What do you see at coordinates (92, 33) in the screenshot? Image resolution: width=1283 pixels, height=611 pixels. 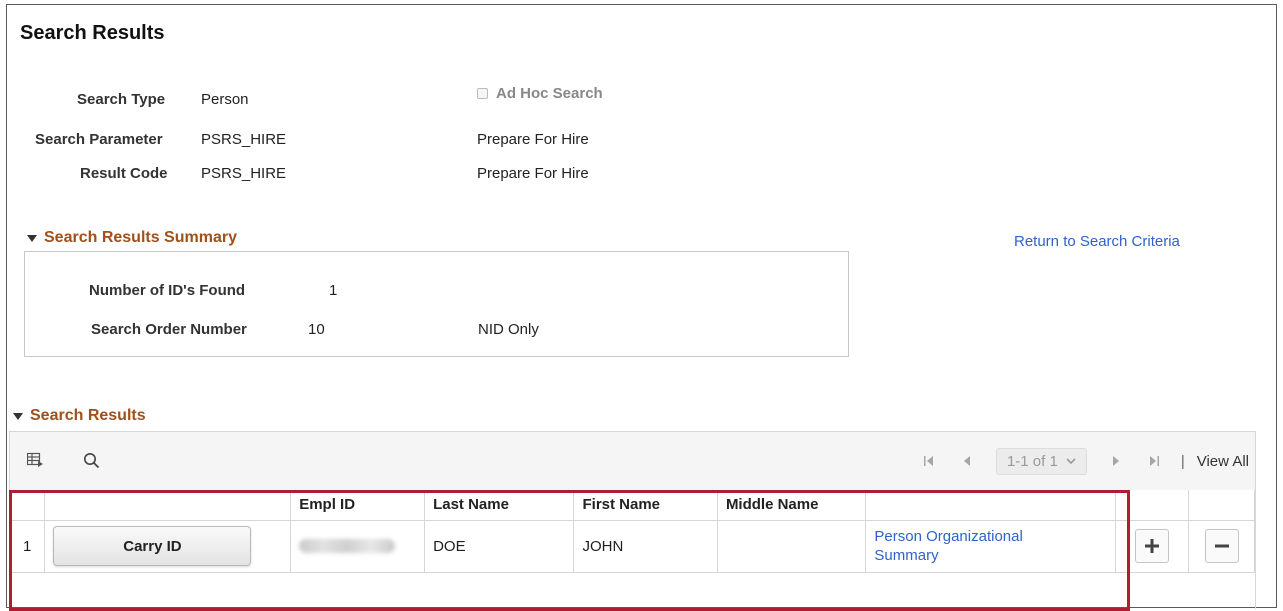 I see `page-title: Search Results` at bounding box center [92, 33].